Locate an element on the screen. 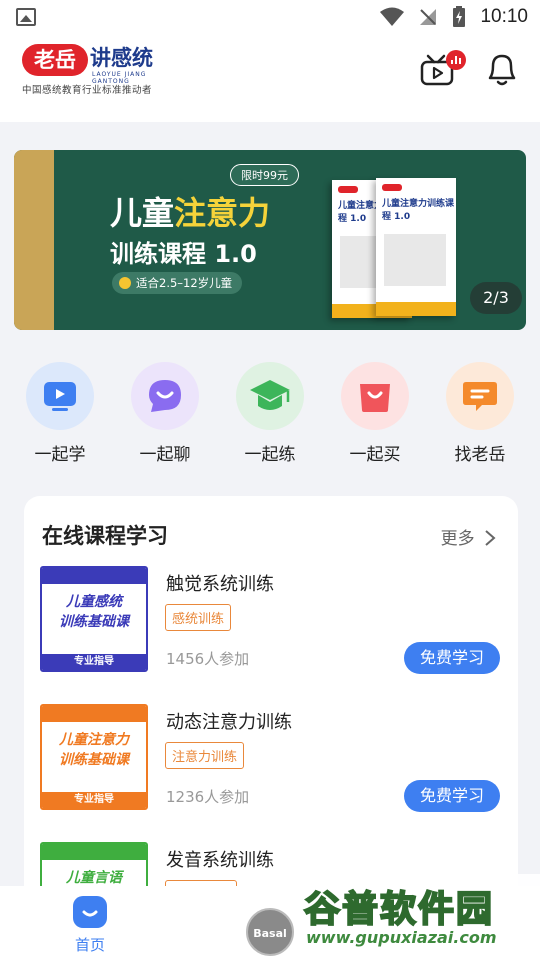 The height and width of the screenshot is (960, 540). quick-item-contact: 找老岳 is located at coordinates (480, 413).